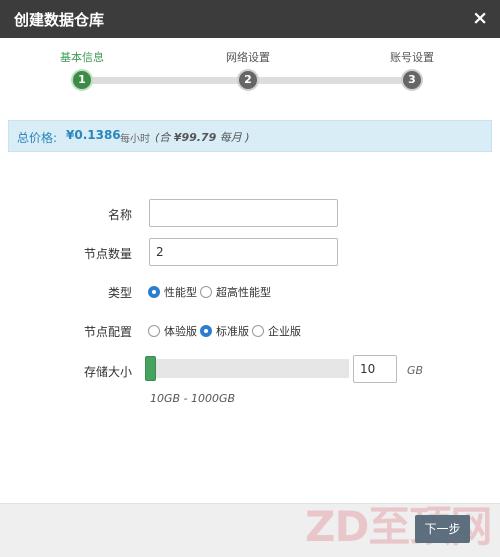  I want to click on storage-slider-handle, so click(150, 368).